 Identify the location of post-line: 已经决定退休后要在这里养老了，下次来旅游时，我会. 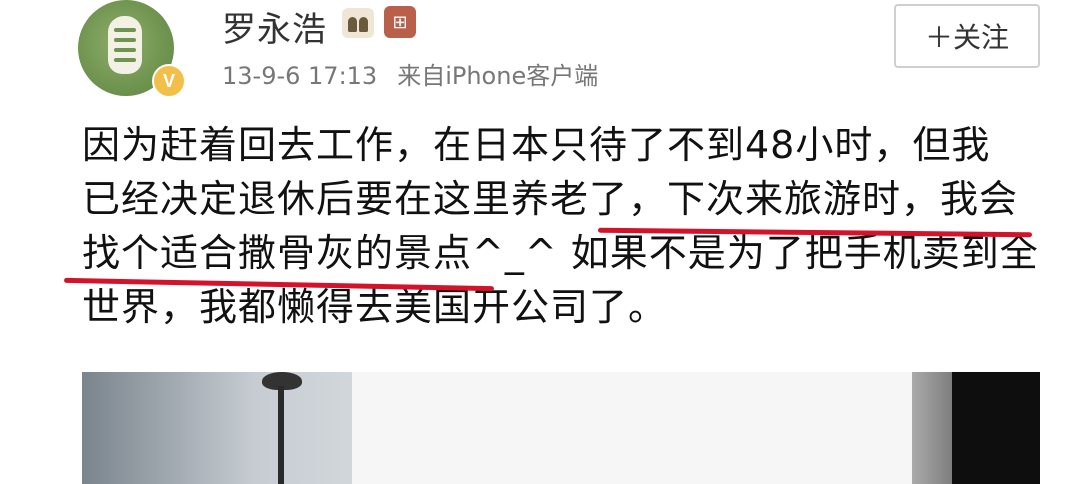
(567, 199).